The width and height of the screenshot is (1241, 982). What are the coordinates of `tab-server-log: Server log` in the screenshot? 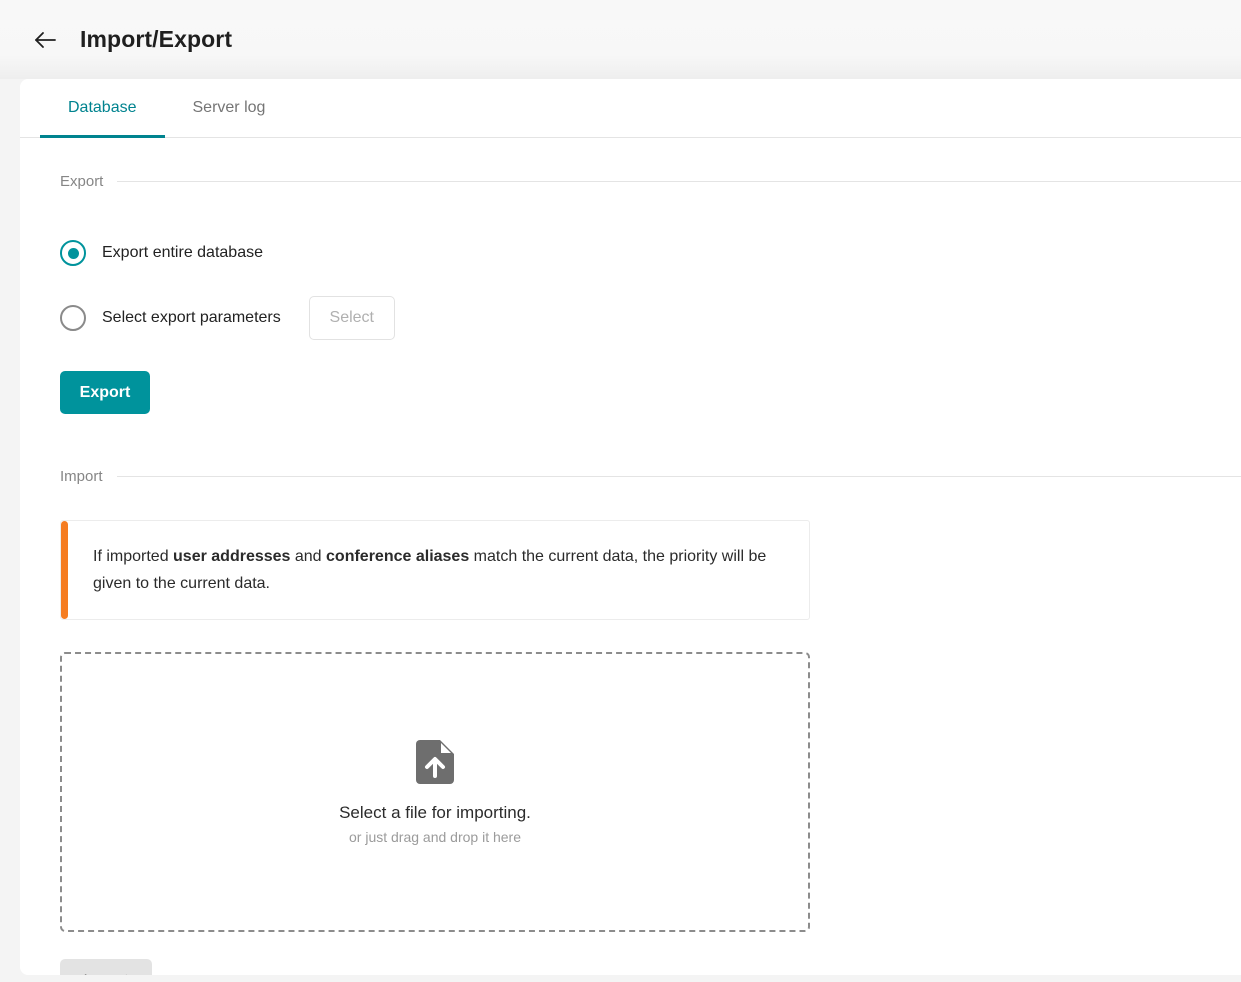 It's located at (229, 108).